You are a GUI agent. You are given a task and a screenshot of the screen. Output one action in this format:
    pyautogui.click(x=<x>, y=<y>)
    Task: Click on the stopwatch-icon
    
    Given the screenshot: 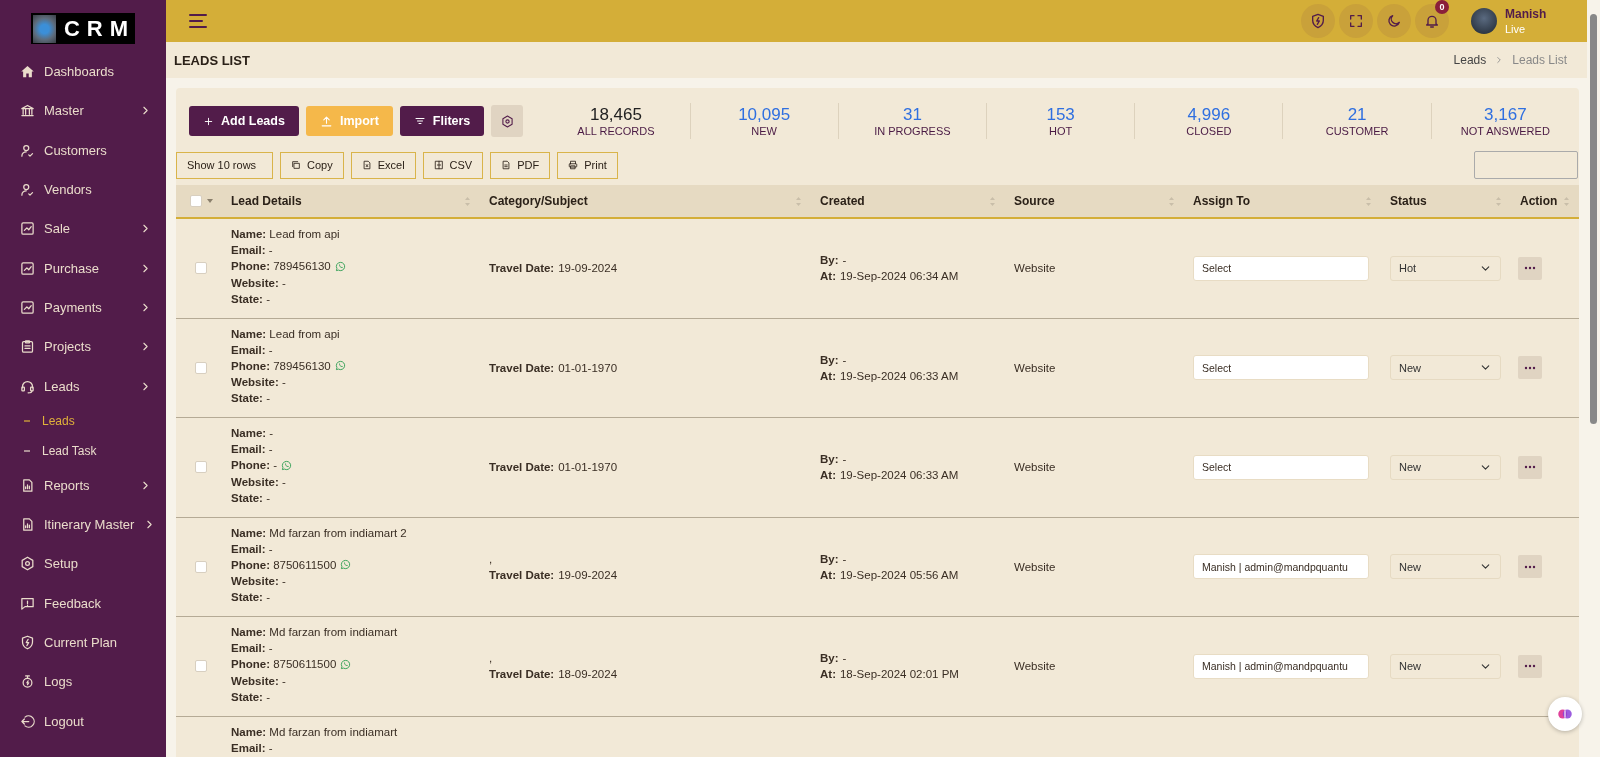 What is the action you would take?
    pyautogui.click(x=27, y=682)
    